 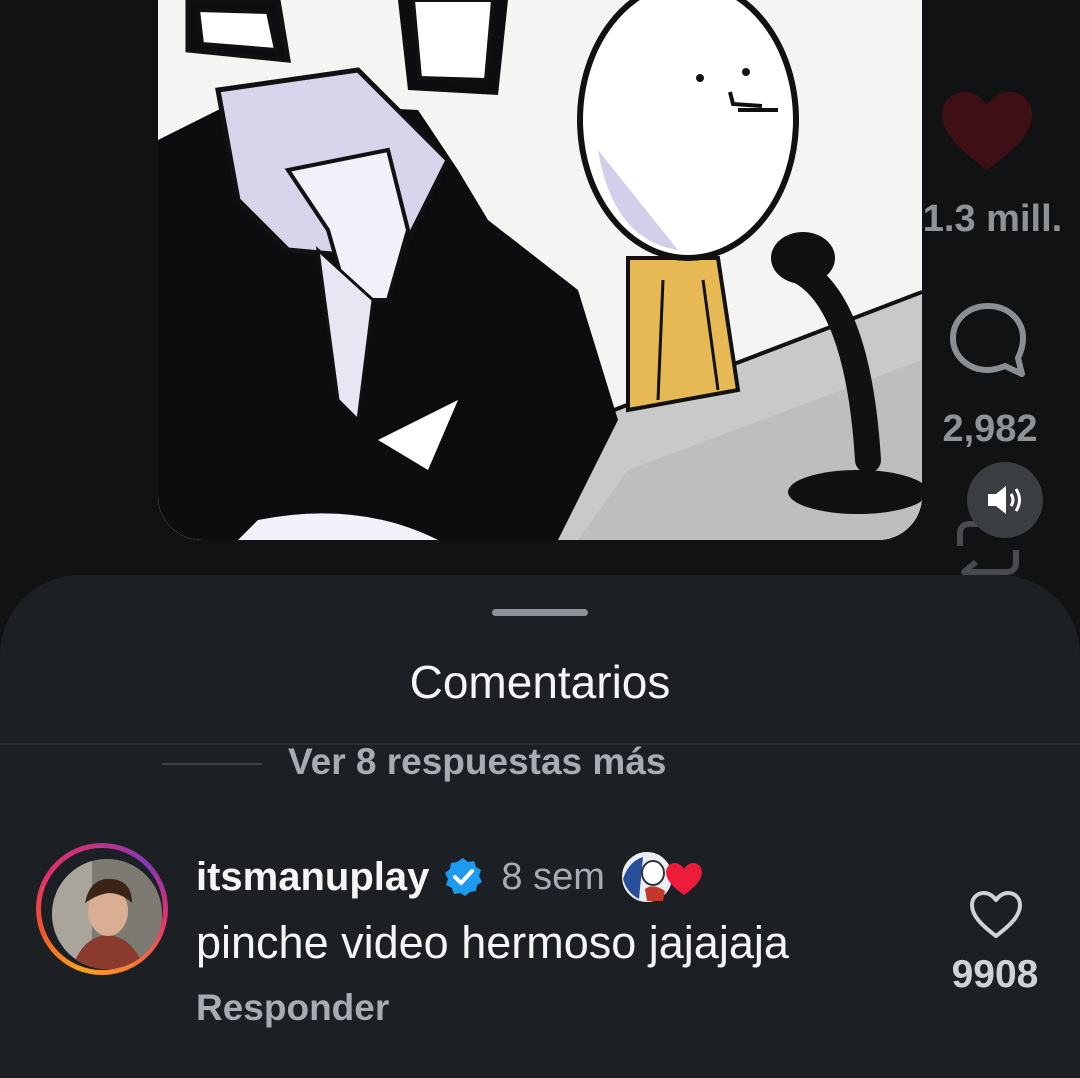 I want to click on comment-button, so click(x=988, y=340).